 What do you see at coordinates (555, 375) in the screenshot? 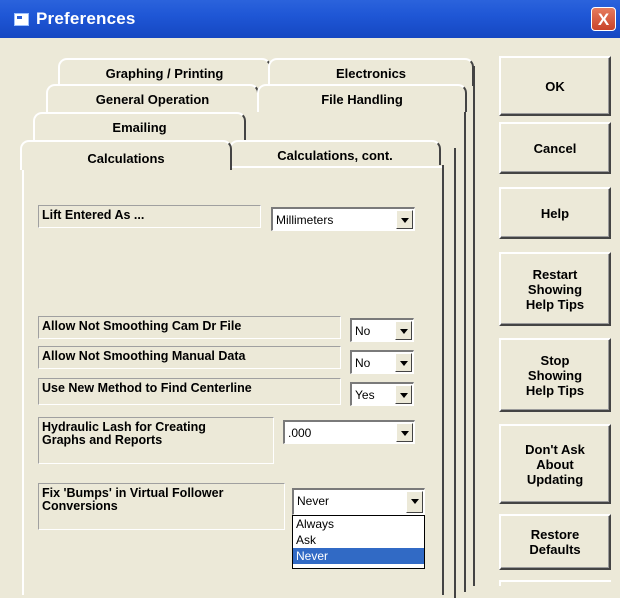
I see `stop-help-tips-button: Stop Showing Help Tips` at bounding box center [555, 375].